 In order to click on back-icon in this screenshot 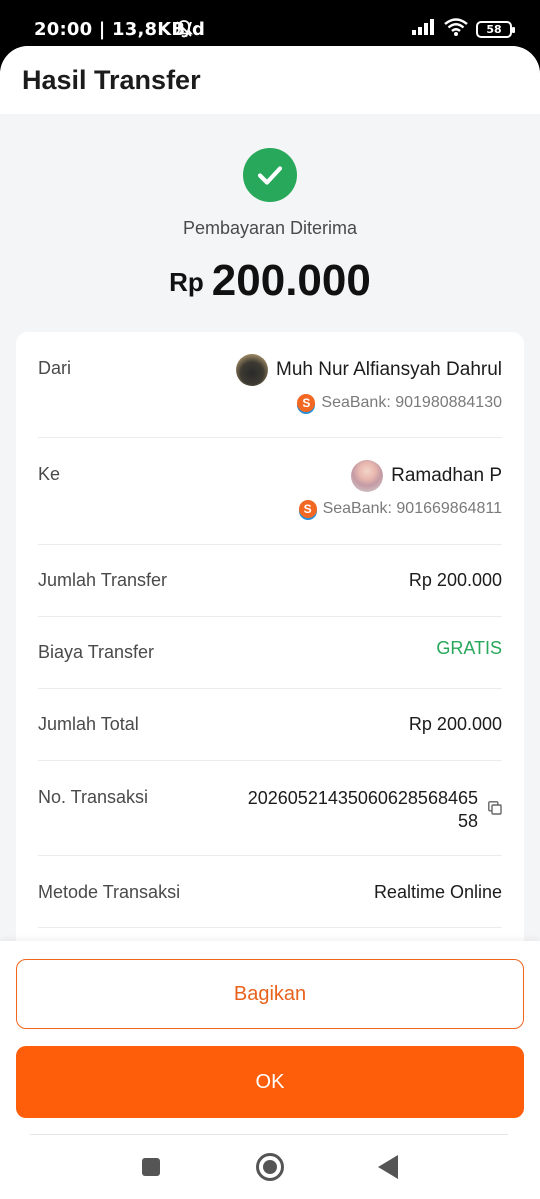, I will do `click(388, 1167)`.